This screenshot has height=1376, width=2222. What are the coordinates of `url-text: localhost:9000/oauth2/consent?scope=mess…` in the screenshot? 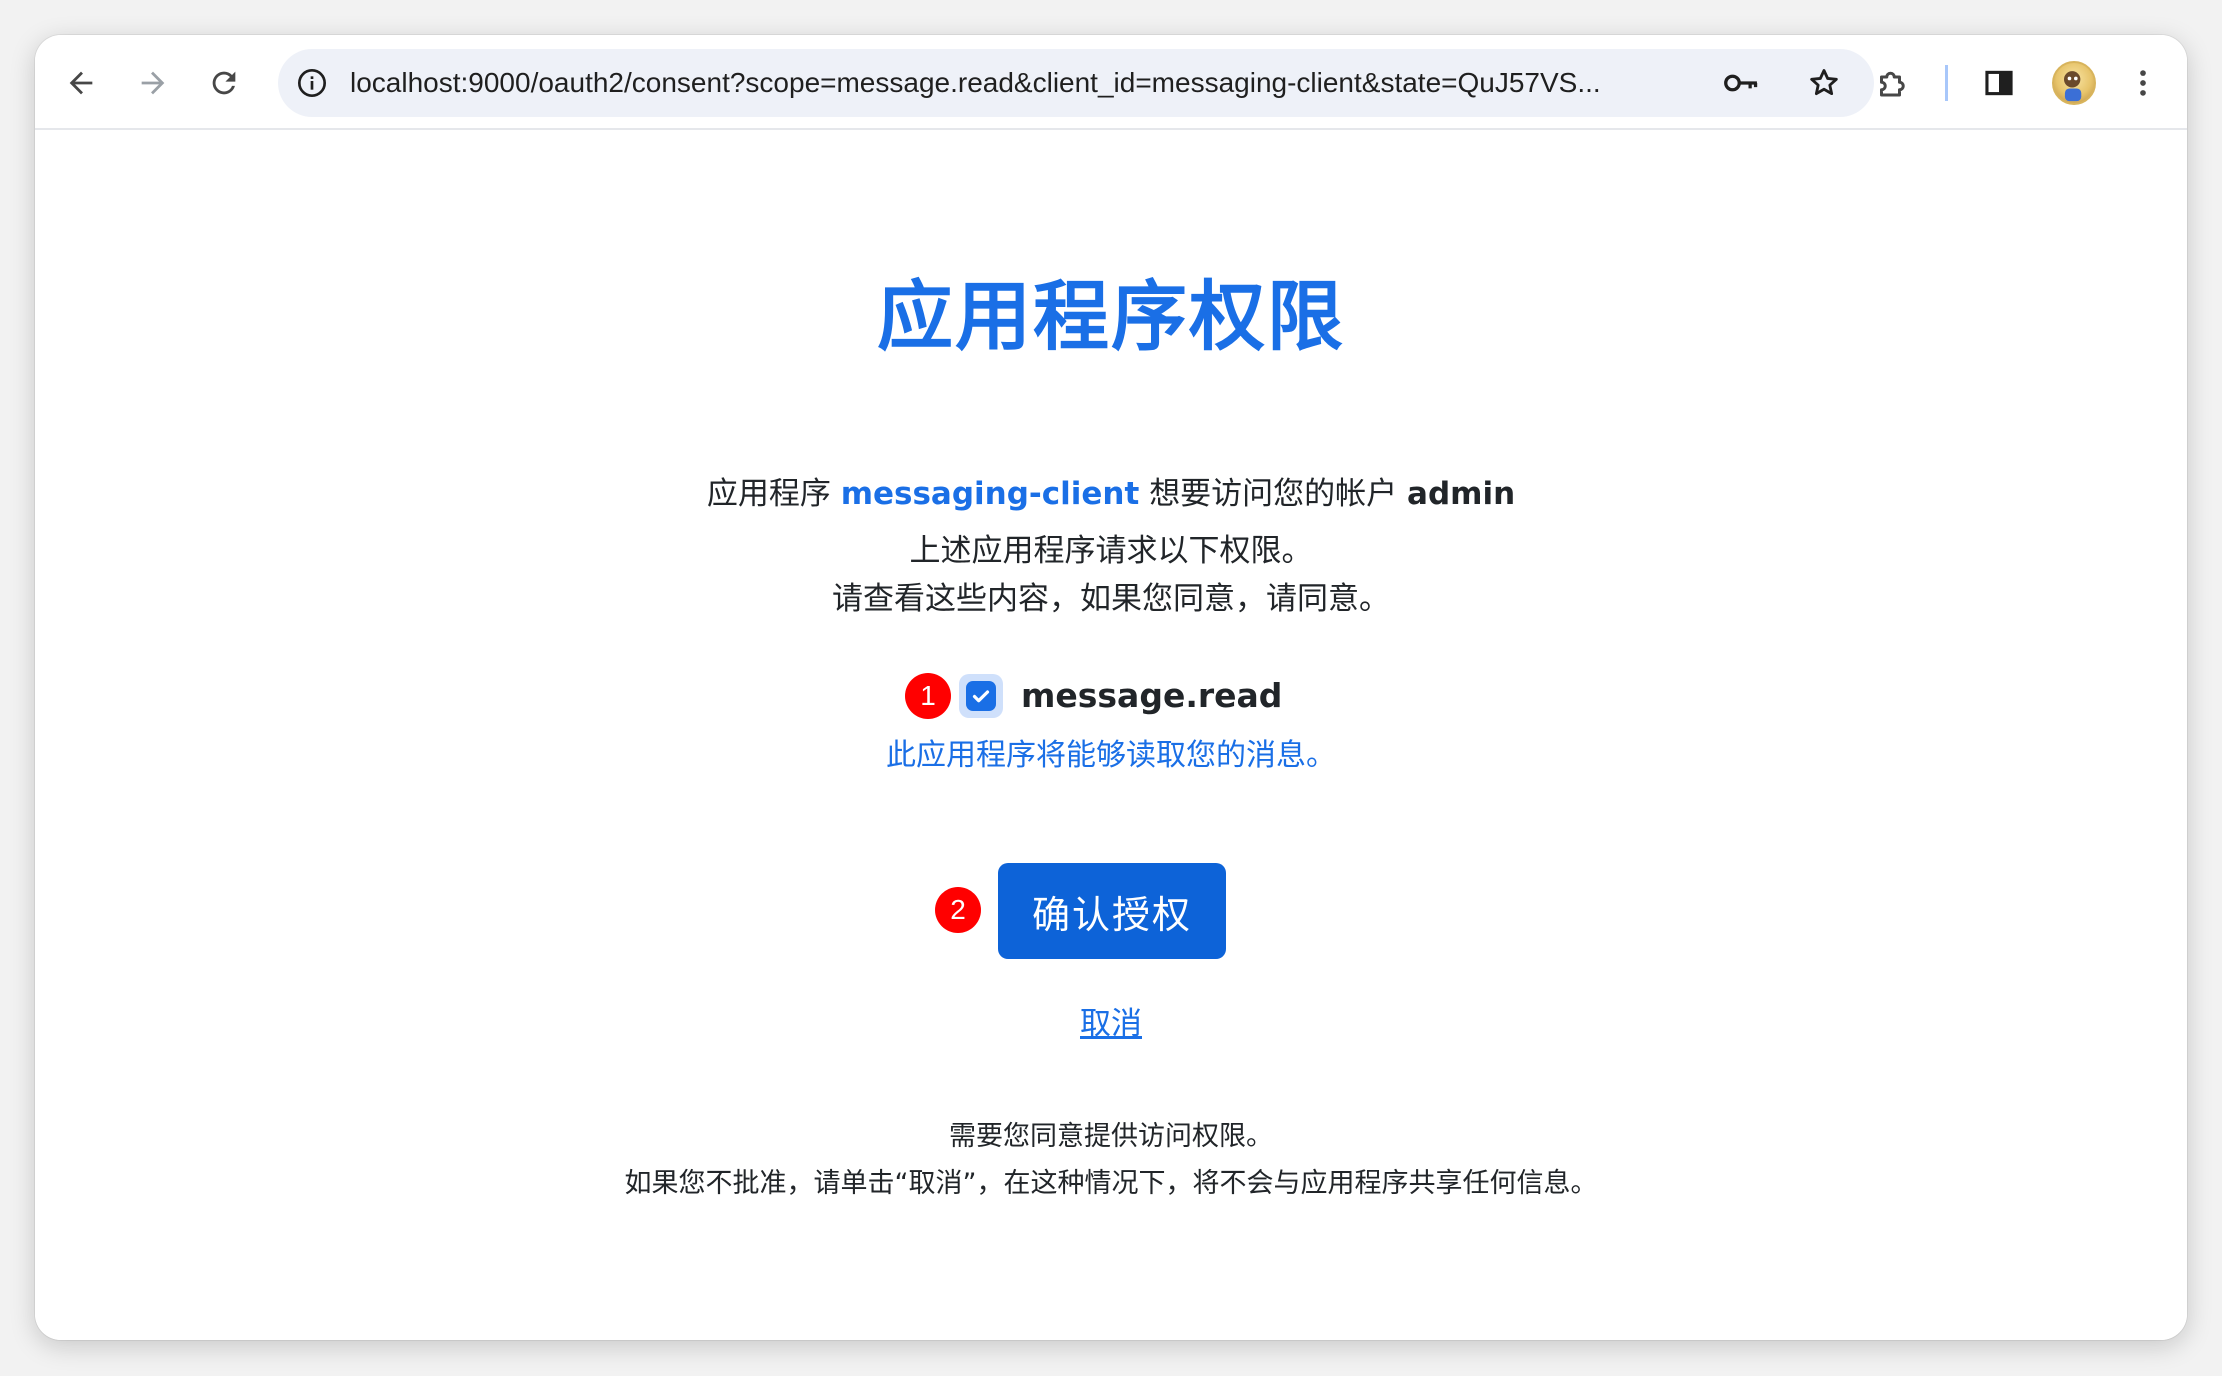 It's located at (1015, 83).